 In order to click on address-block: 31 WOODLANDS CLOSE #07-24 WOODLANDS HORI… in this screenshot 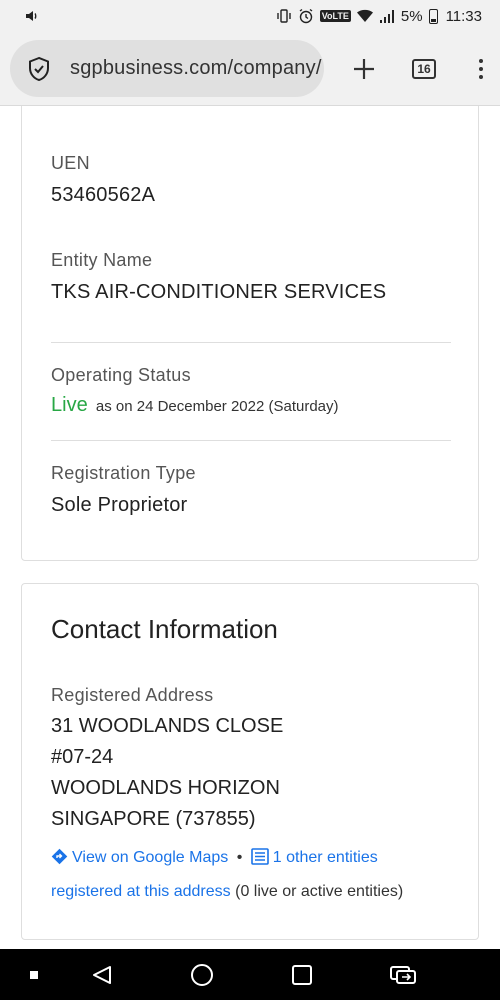, I will do `click(167, 773)`.